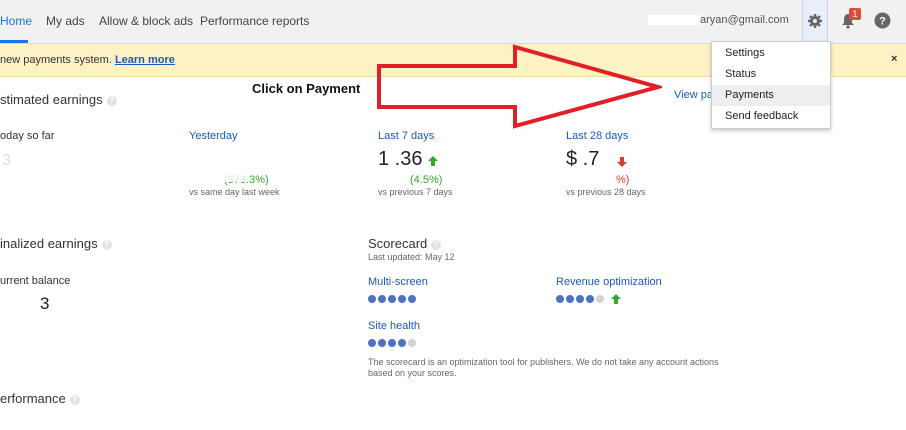 This screenshot has width=906, height=430. I want to click on last-7-days-value: 1 .36, so click(400, 159).